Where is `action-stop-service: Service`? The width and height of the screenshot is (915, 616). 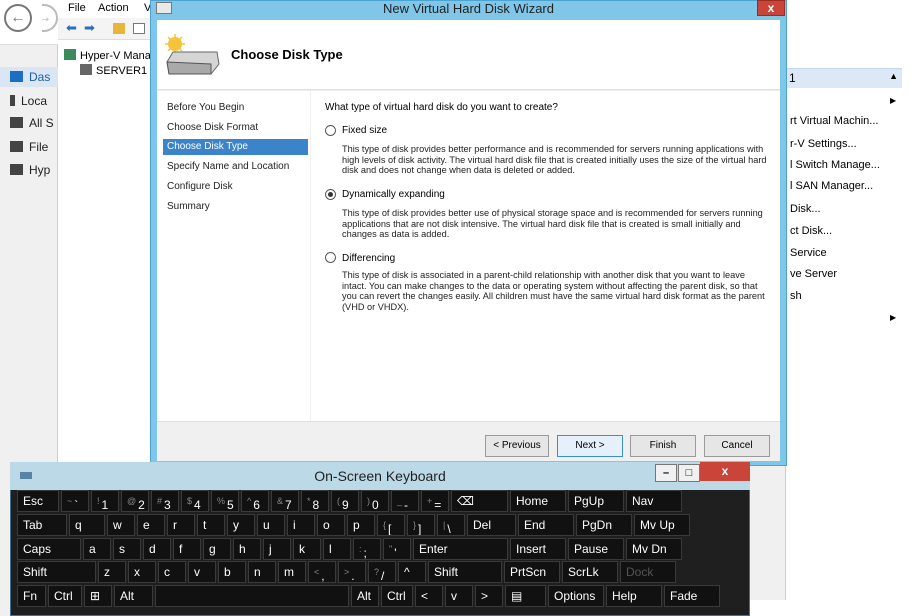
action-stop-service: Service is located at coordinates (842, 253).